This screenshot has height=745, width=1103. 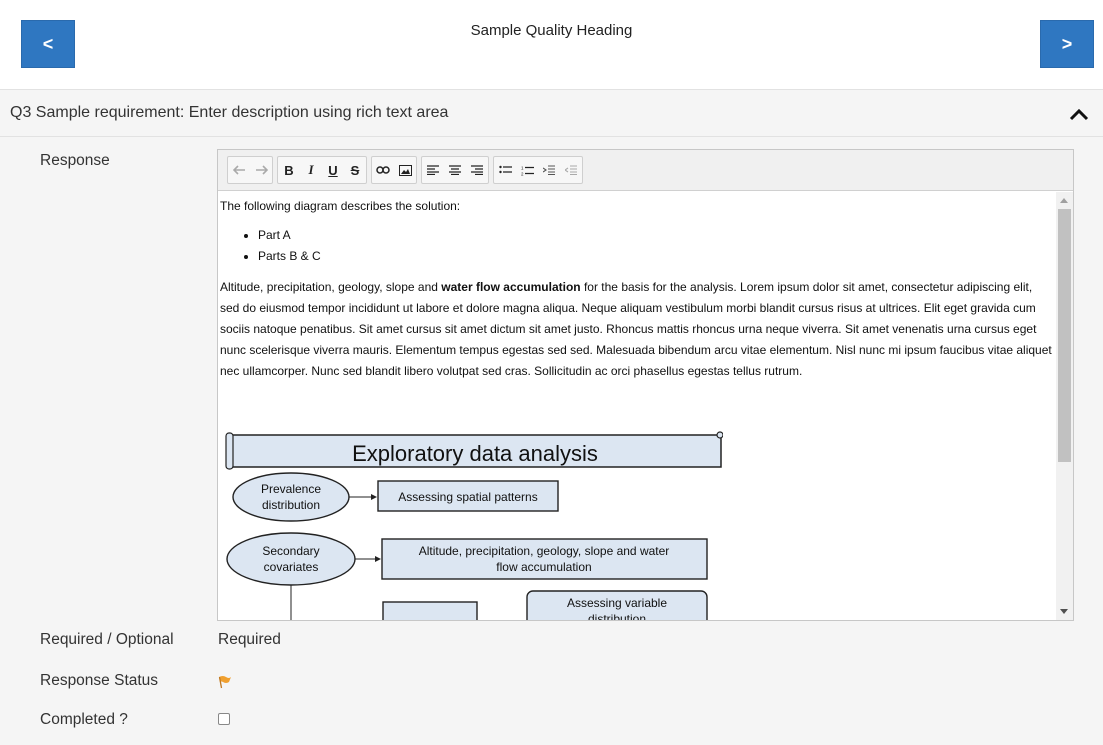 What do you see at coordinates (394, 170) in the screenshot?
I see `insert-group` at bounding box center [394, 170].